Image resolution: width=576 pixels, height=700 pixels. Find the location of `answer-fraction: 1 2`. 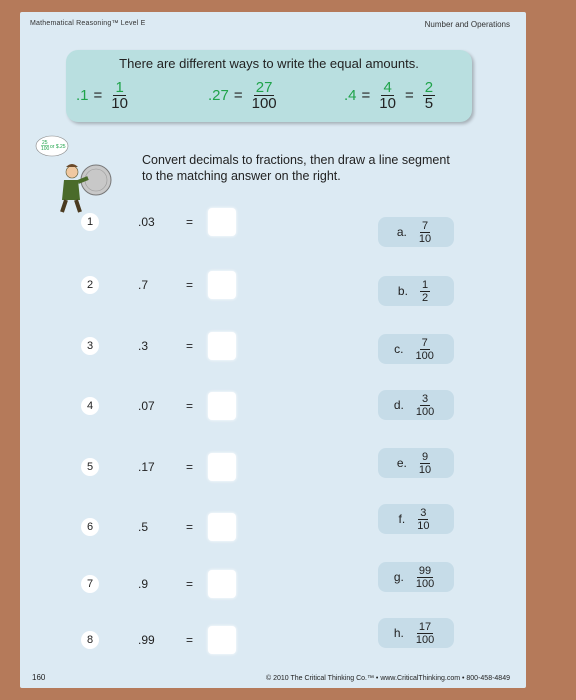

answer-fraction: 1 2 is located at coordinates (425, 291).